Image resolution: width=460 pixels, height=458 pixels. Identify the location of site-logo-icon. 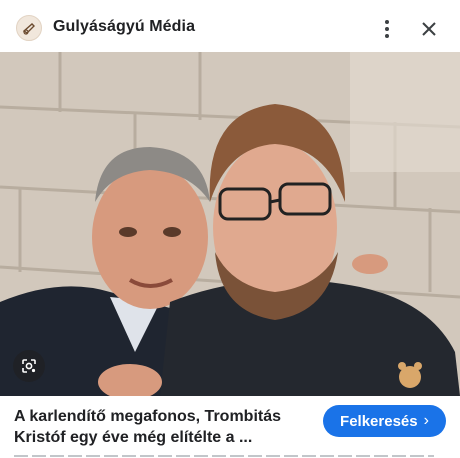
(29, 28).